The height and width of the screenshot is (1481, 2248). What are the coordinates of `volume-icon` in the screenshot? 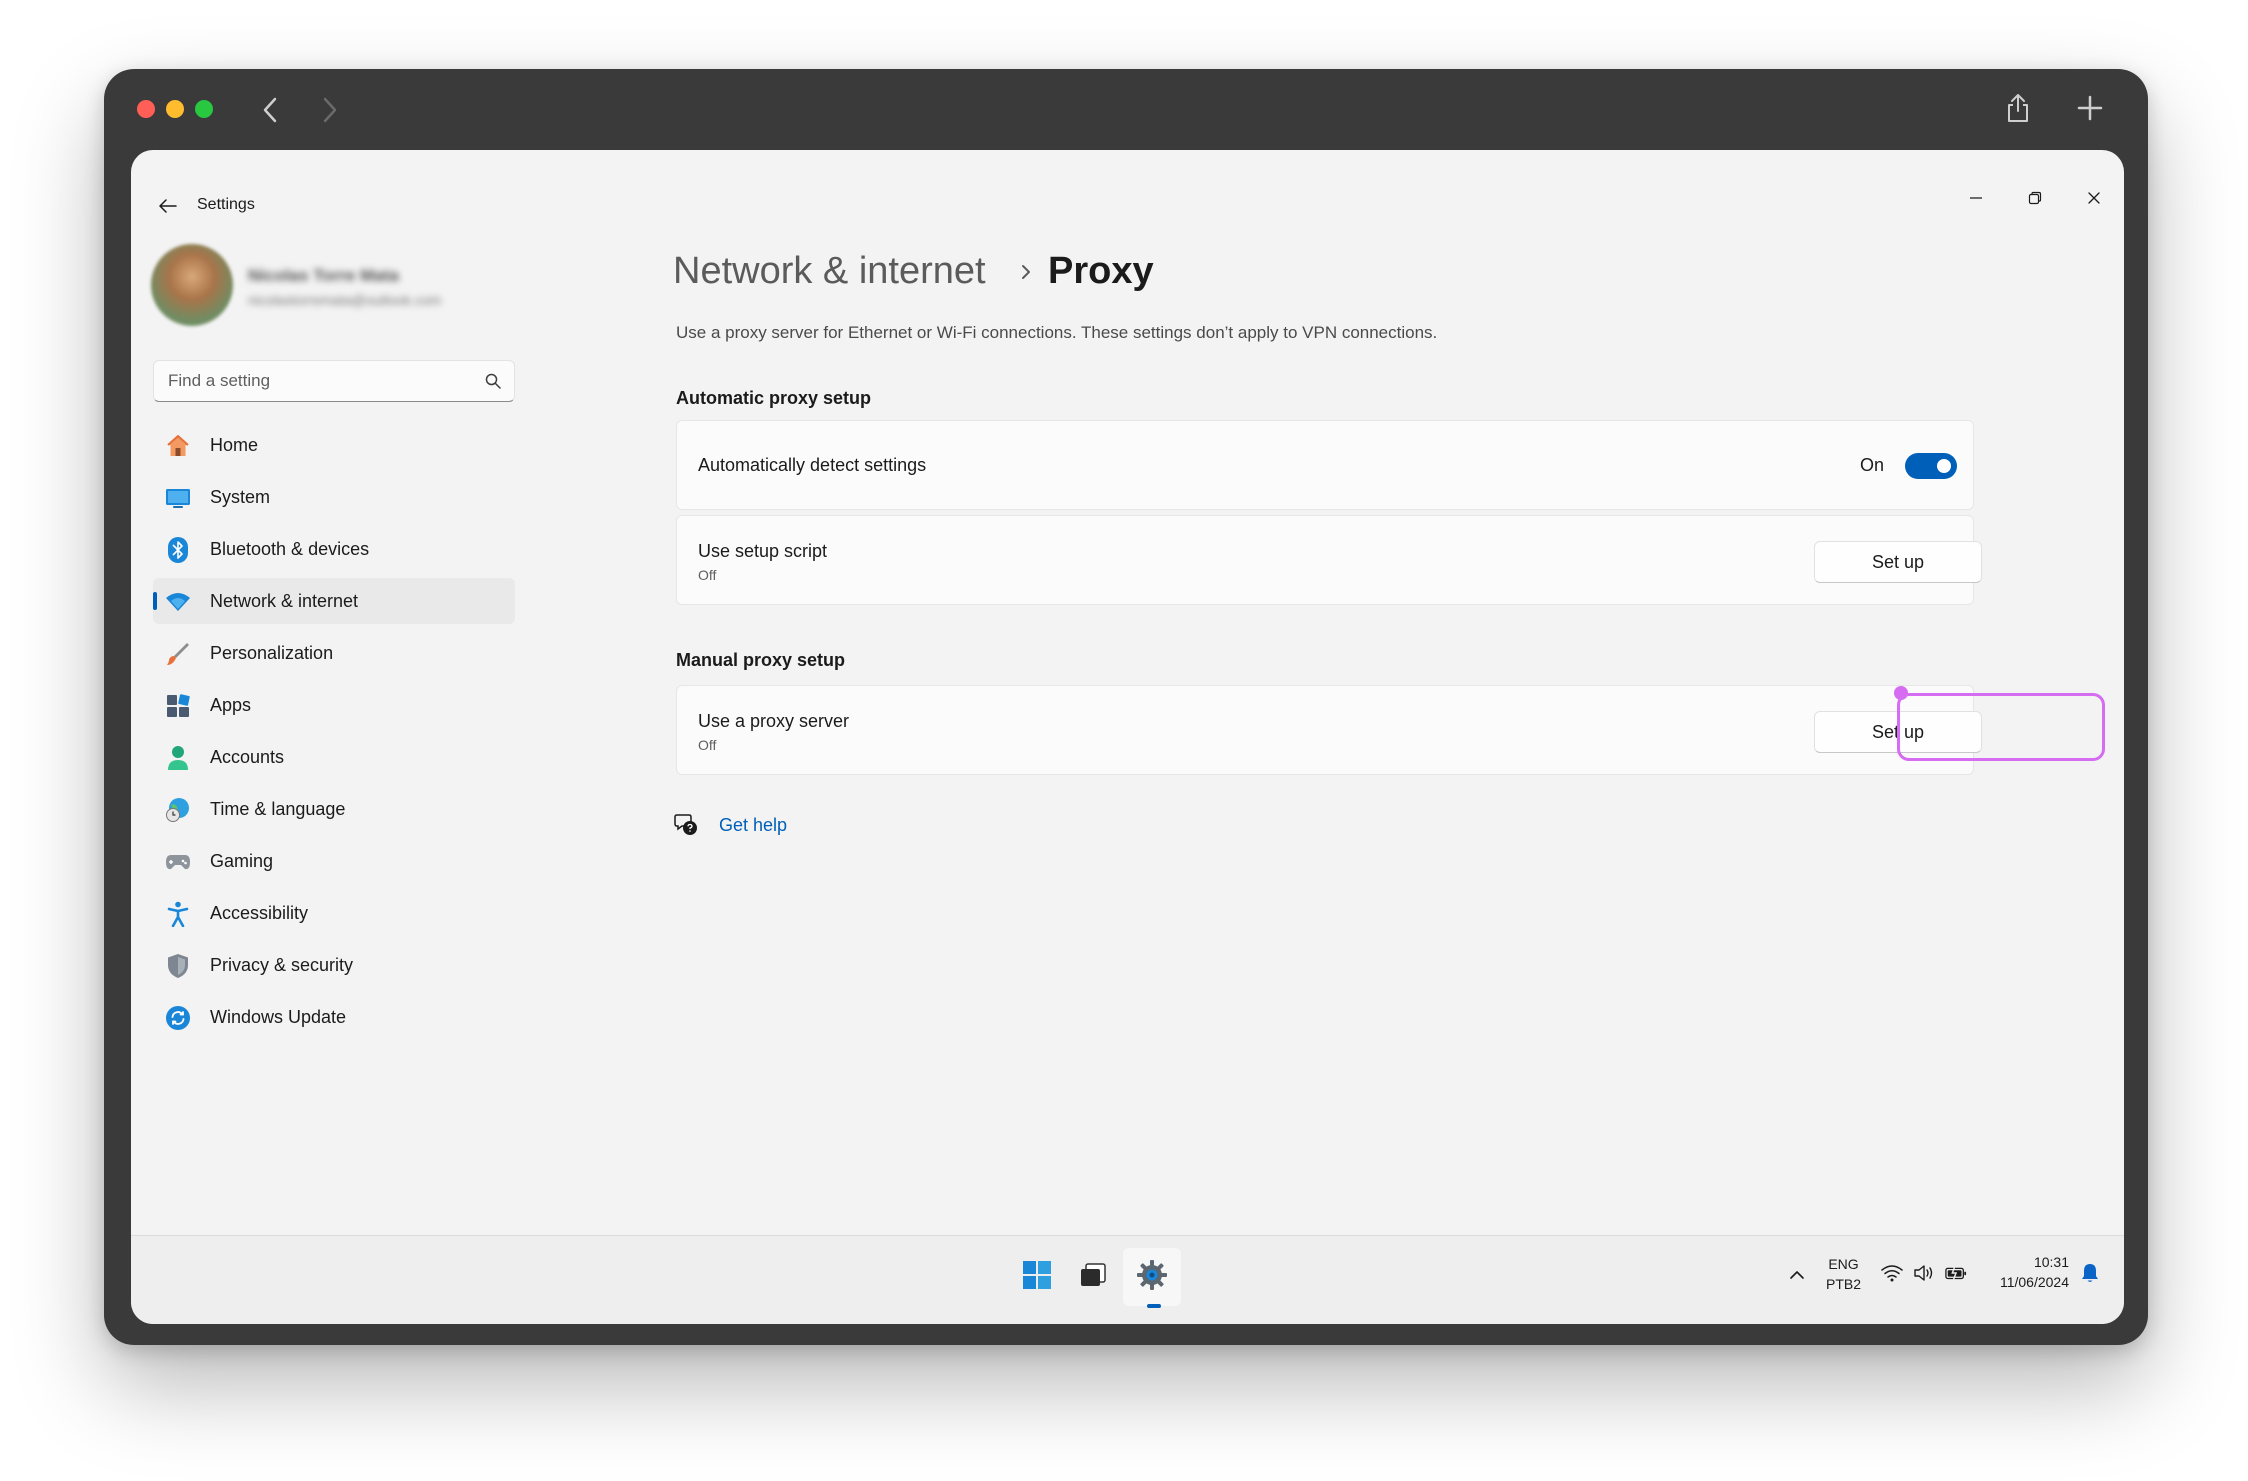 It's located at (1924, 1273).